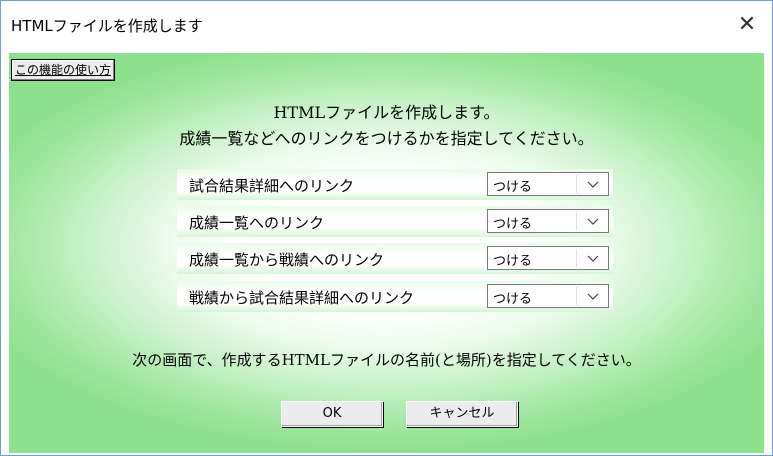  I want to click on intro-line-2: 成績一覧などへのリンクをつけるかを指定してください。, so click(386, 138).